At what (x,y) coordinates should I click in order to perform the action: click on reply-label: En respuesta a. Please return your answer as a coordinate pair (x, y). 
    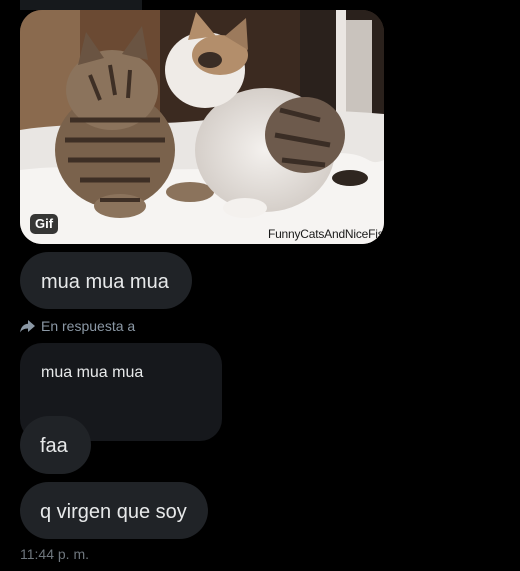
    Looking at the image, I should click on (88, 326).